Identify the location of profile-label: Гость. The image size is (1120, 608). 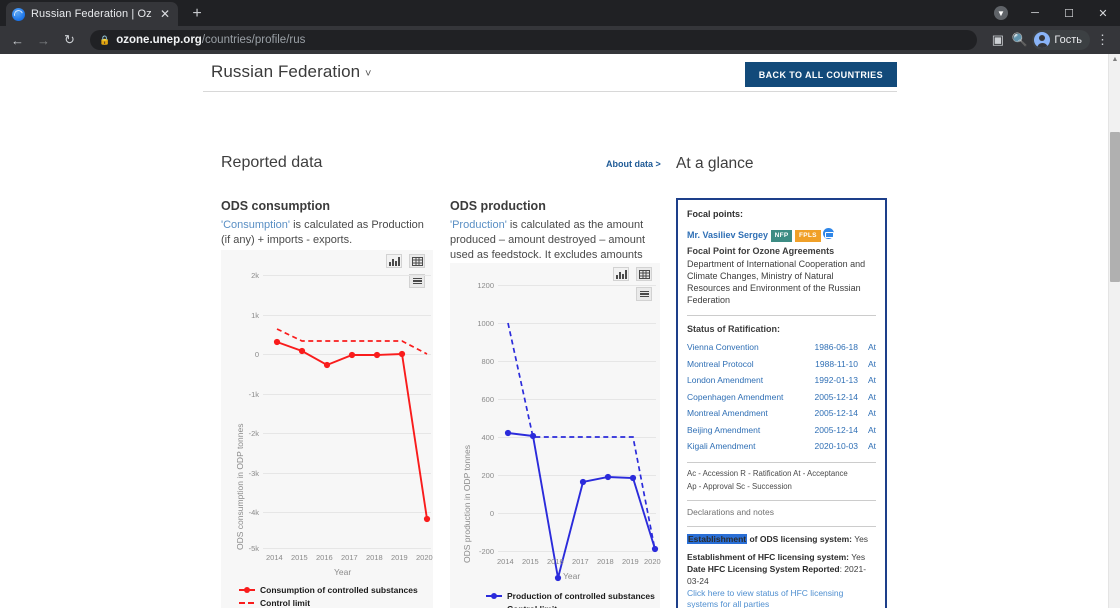
(1068, 40).